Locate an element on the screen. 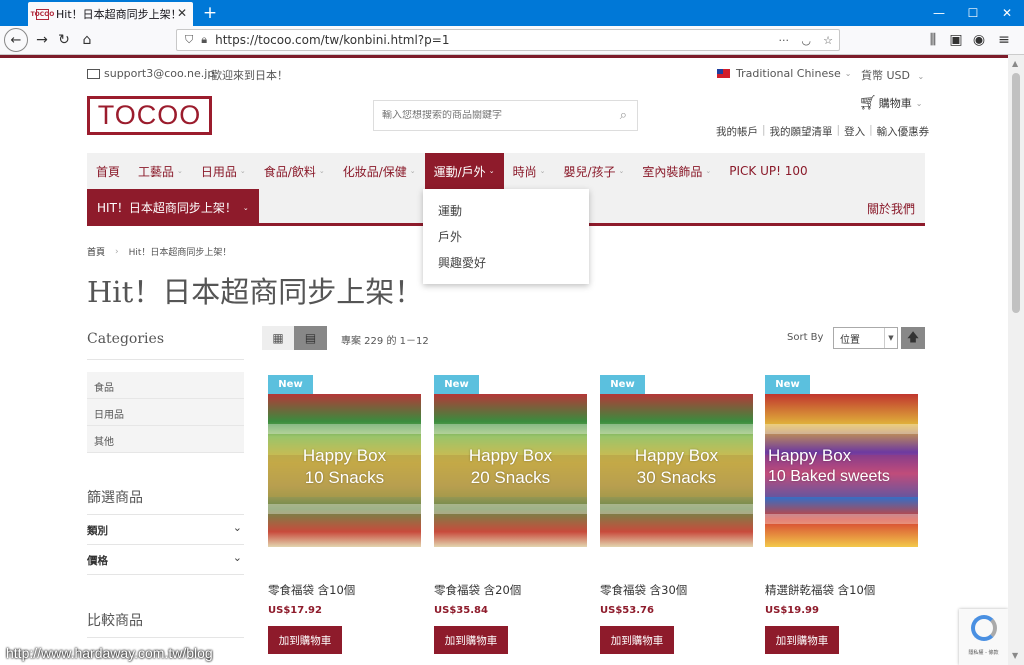  nav-item-food-drink: 食品/飲料 ⌄ is located at coordinates (294, 171).